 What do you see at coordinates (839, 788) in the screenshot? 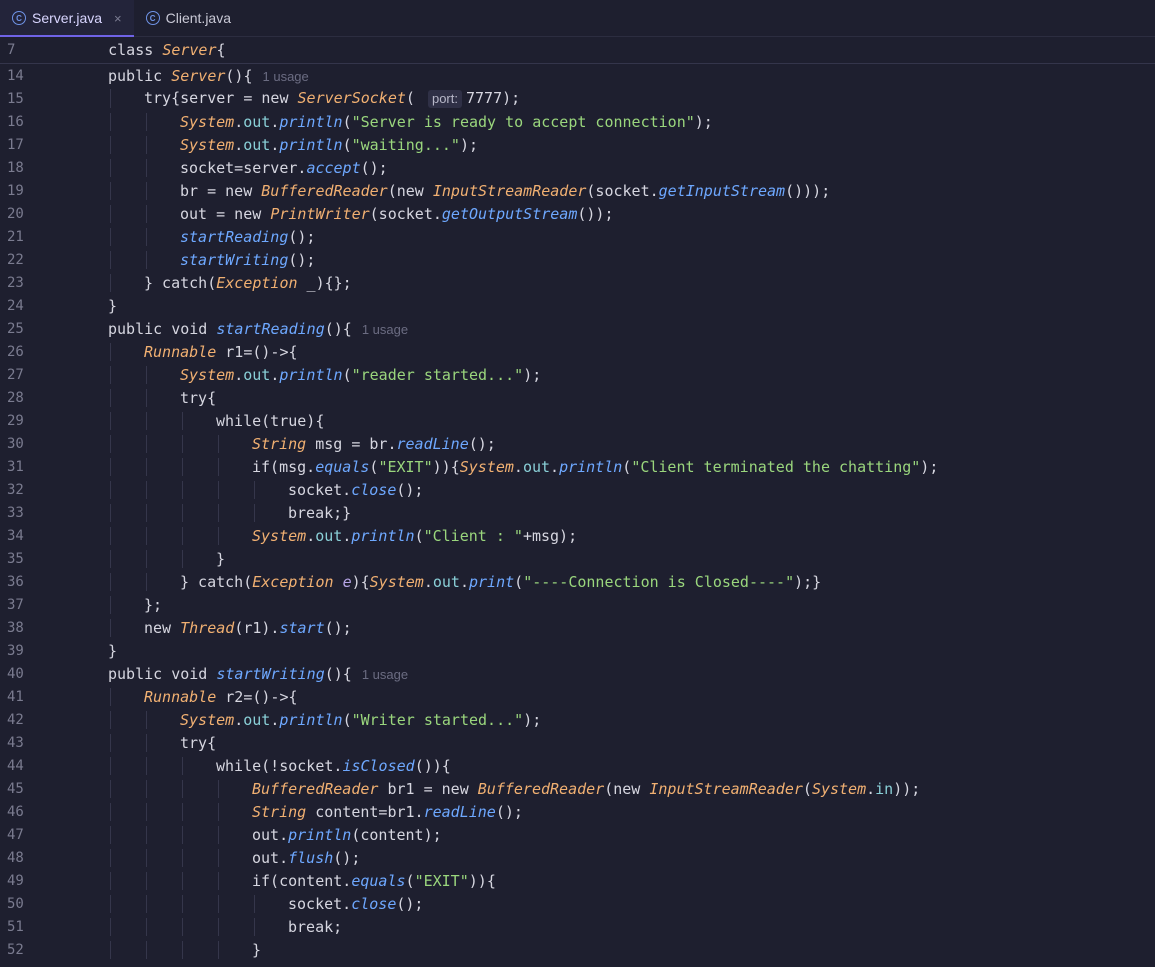
I see `code-token: System` at bounding box center [839, 788].